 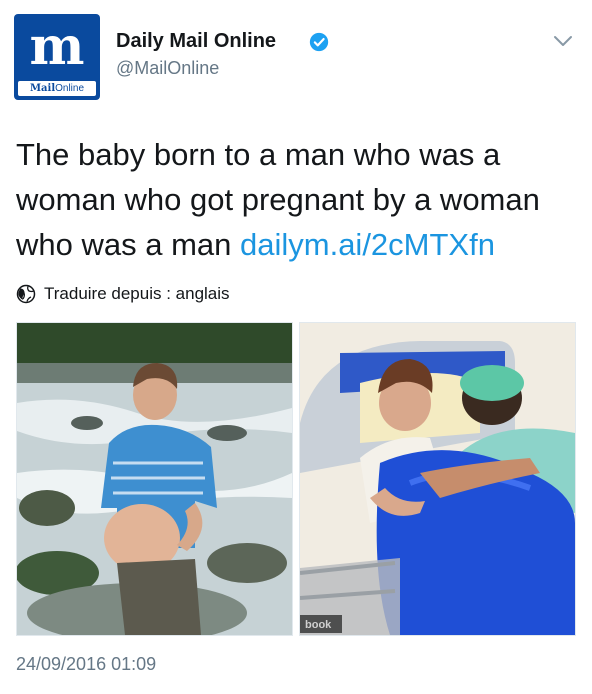 What do you see at coordinates (86, 664) in the screenshot?
I see `tweet-timestamp: 24/09/2016 01:09` at bounding box center [86, 664].